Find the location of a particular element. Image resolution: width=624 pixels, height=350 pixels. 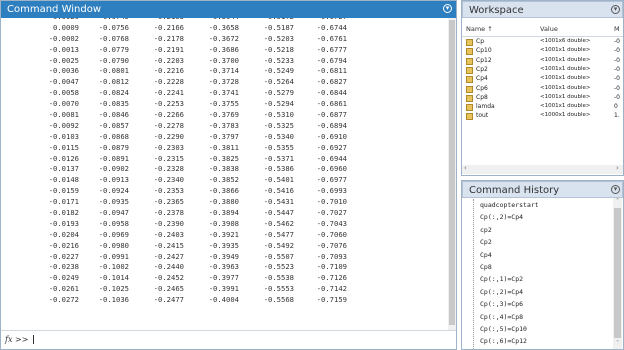

workspace-variable-row: Cp10 <1001x1 double> -0 is located at coordinates (542, 51).